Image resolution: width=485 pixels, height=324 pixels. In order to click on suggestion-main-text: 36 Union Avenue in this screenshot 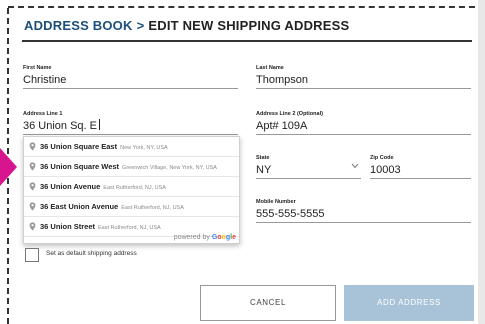, I will do `click(70, 186)`.